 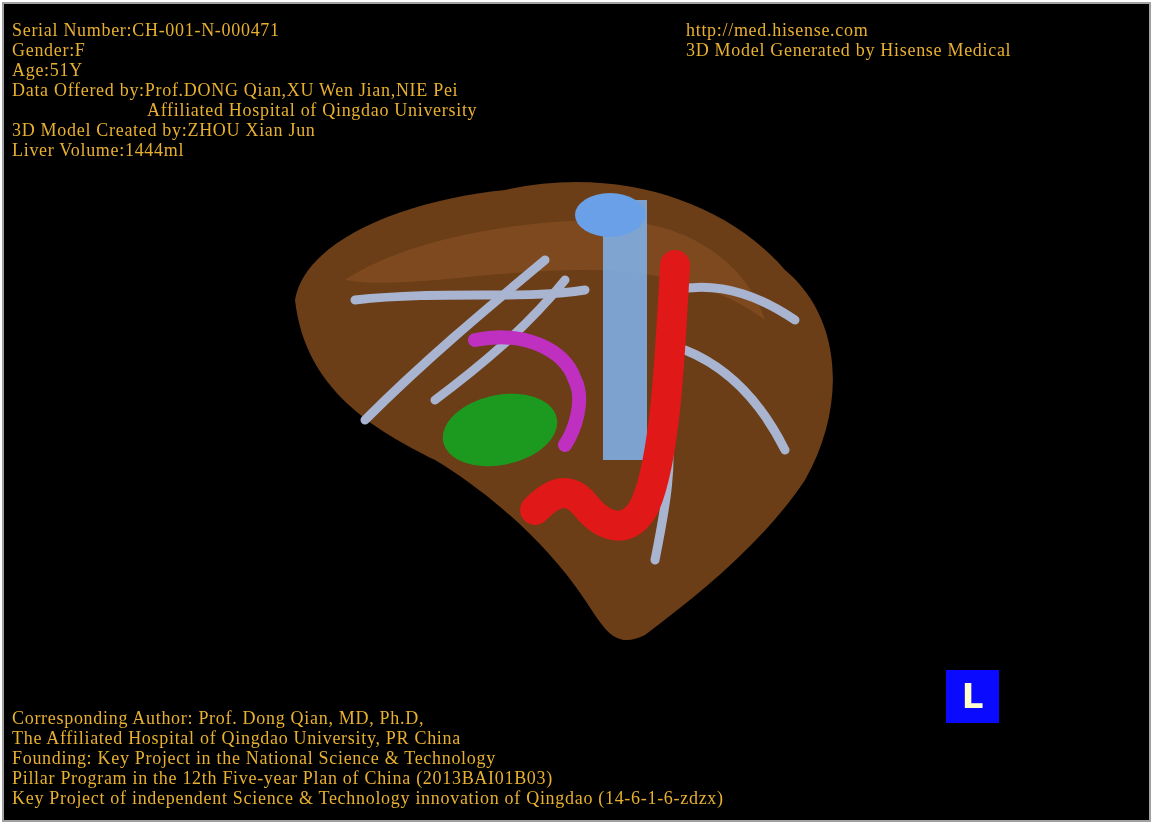 I want to click on info-text: The Affiliated Hospital of Qingdao University, PR China, so click(x=236, y=738).